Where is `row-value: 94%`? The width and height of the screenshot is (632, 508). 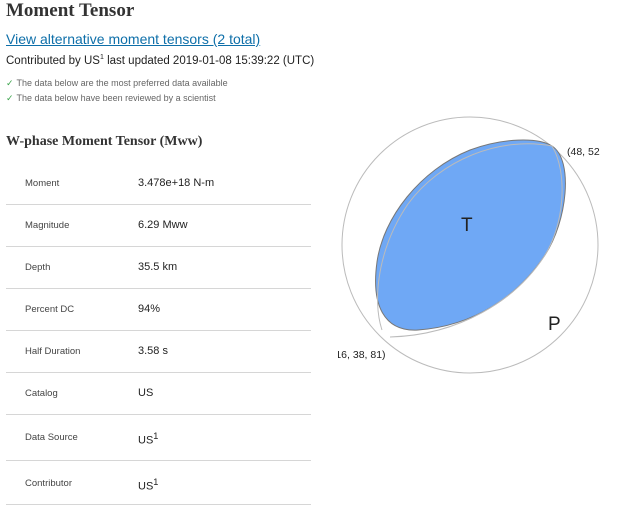 row-value: 94% is located at coordinates (149, 309).